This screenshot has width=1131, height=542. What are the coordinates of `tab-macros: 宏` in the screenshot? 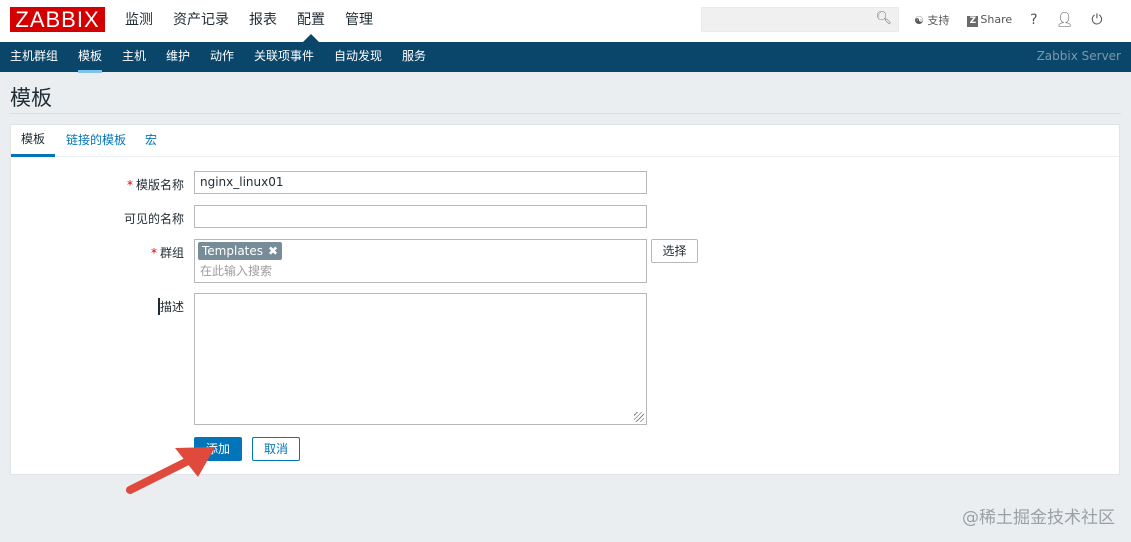 It's located at (151, 140).